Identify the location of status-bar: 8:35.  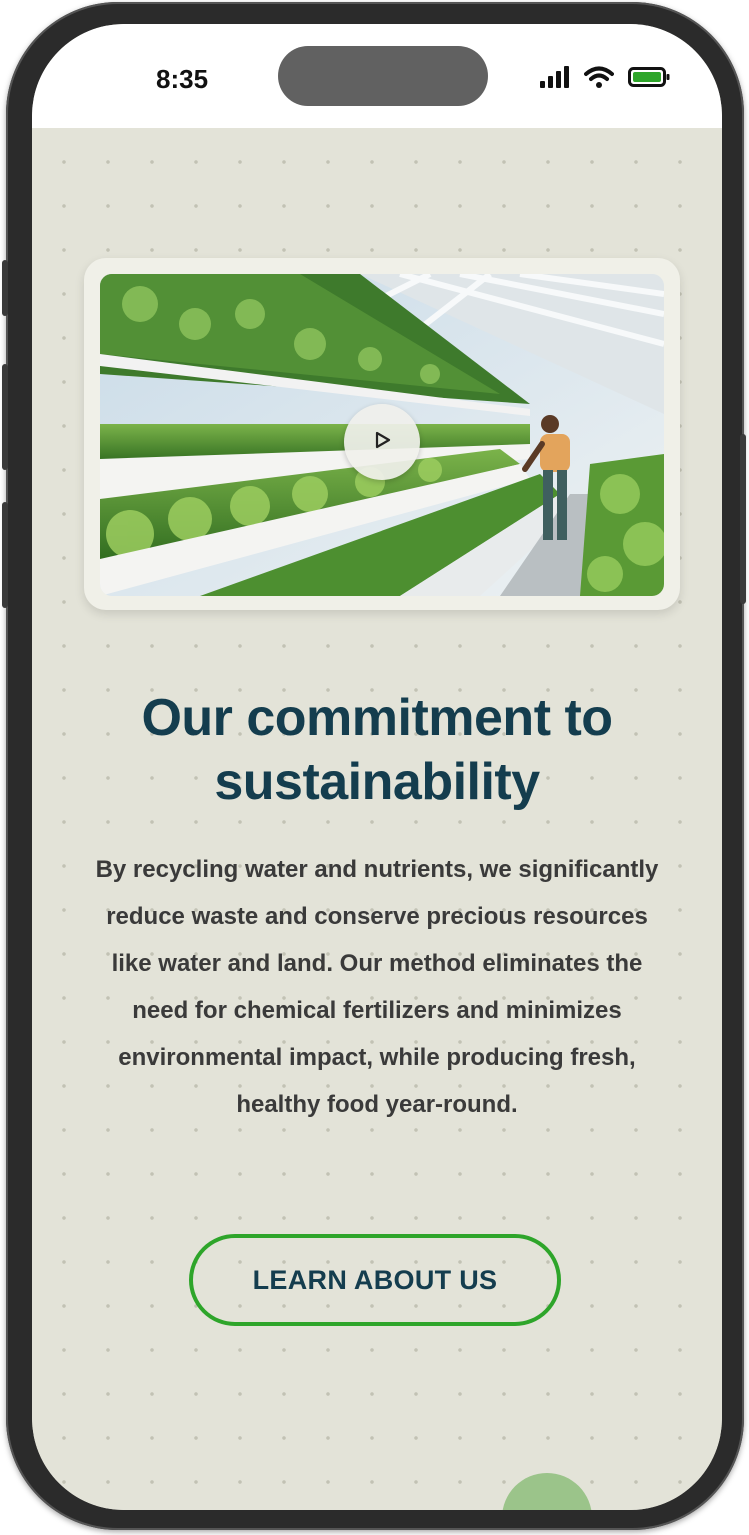
(377, 76).